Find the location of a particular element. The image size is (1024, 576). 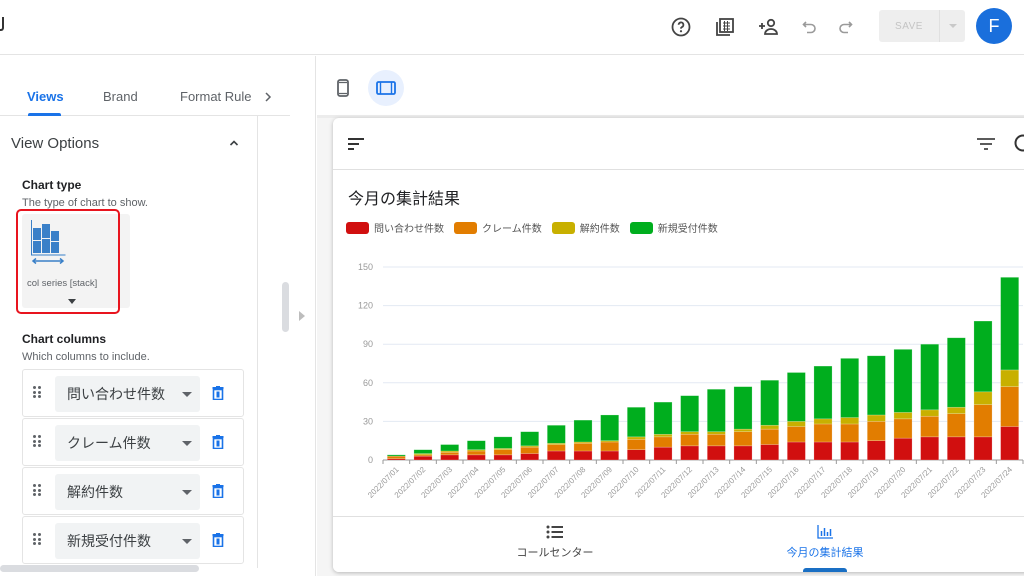

column-select: 問い合わせ件数 is located at coordinates (127, 394).